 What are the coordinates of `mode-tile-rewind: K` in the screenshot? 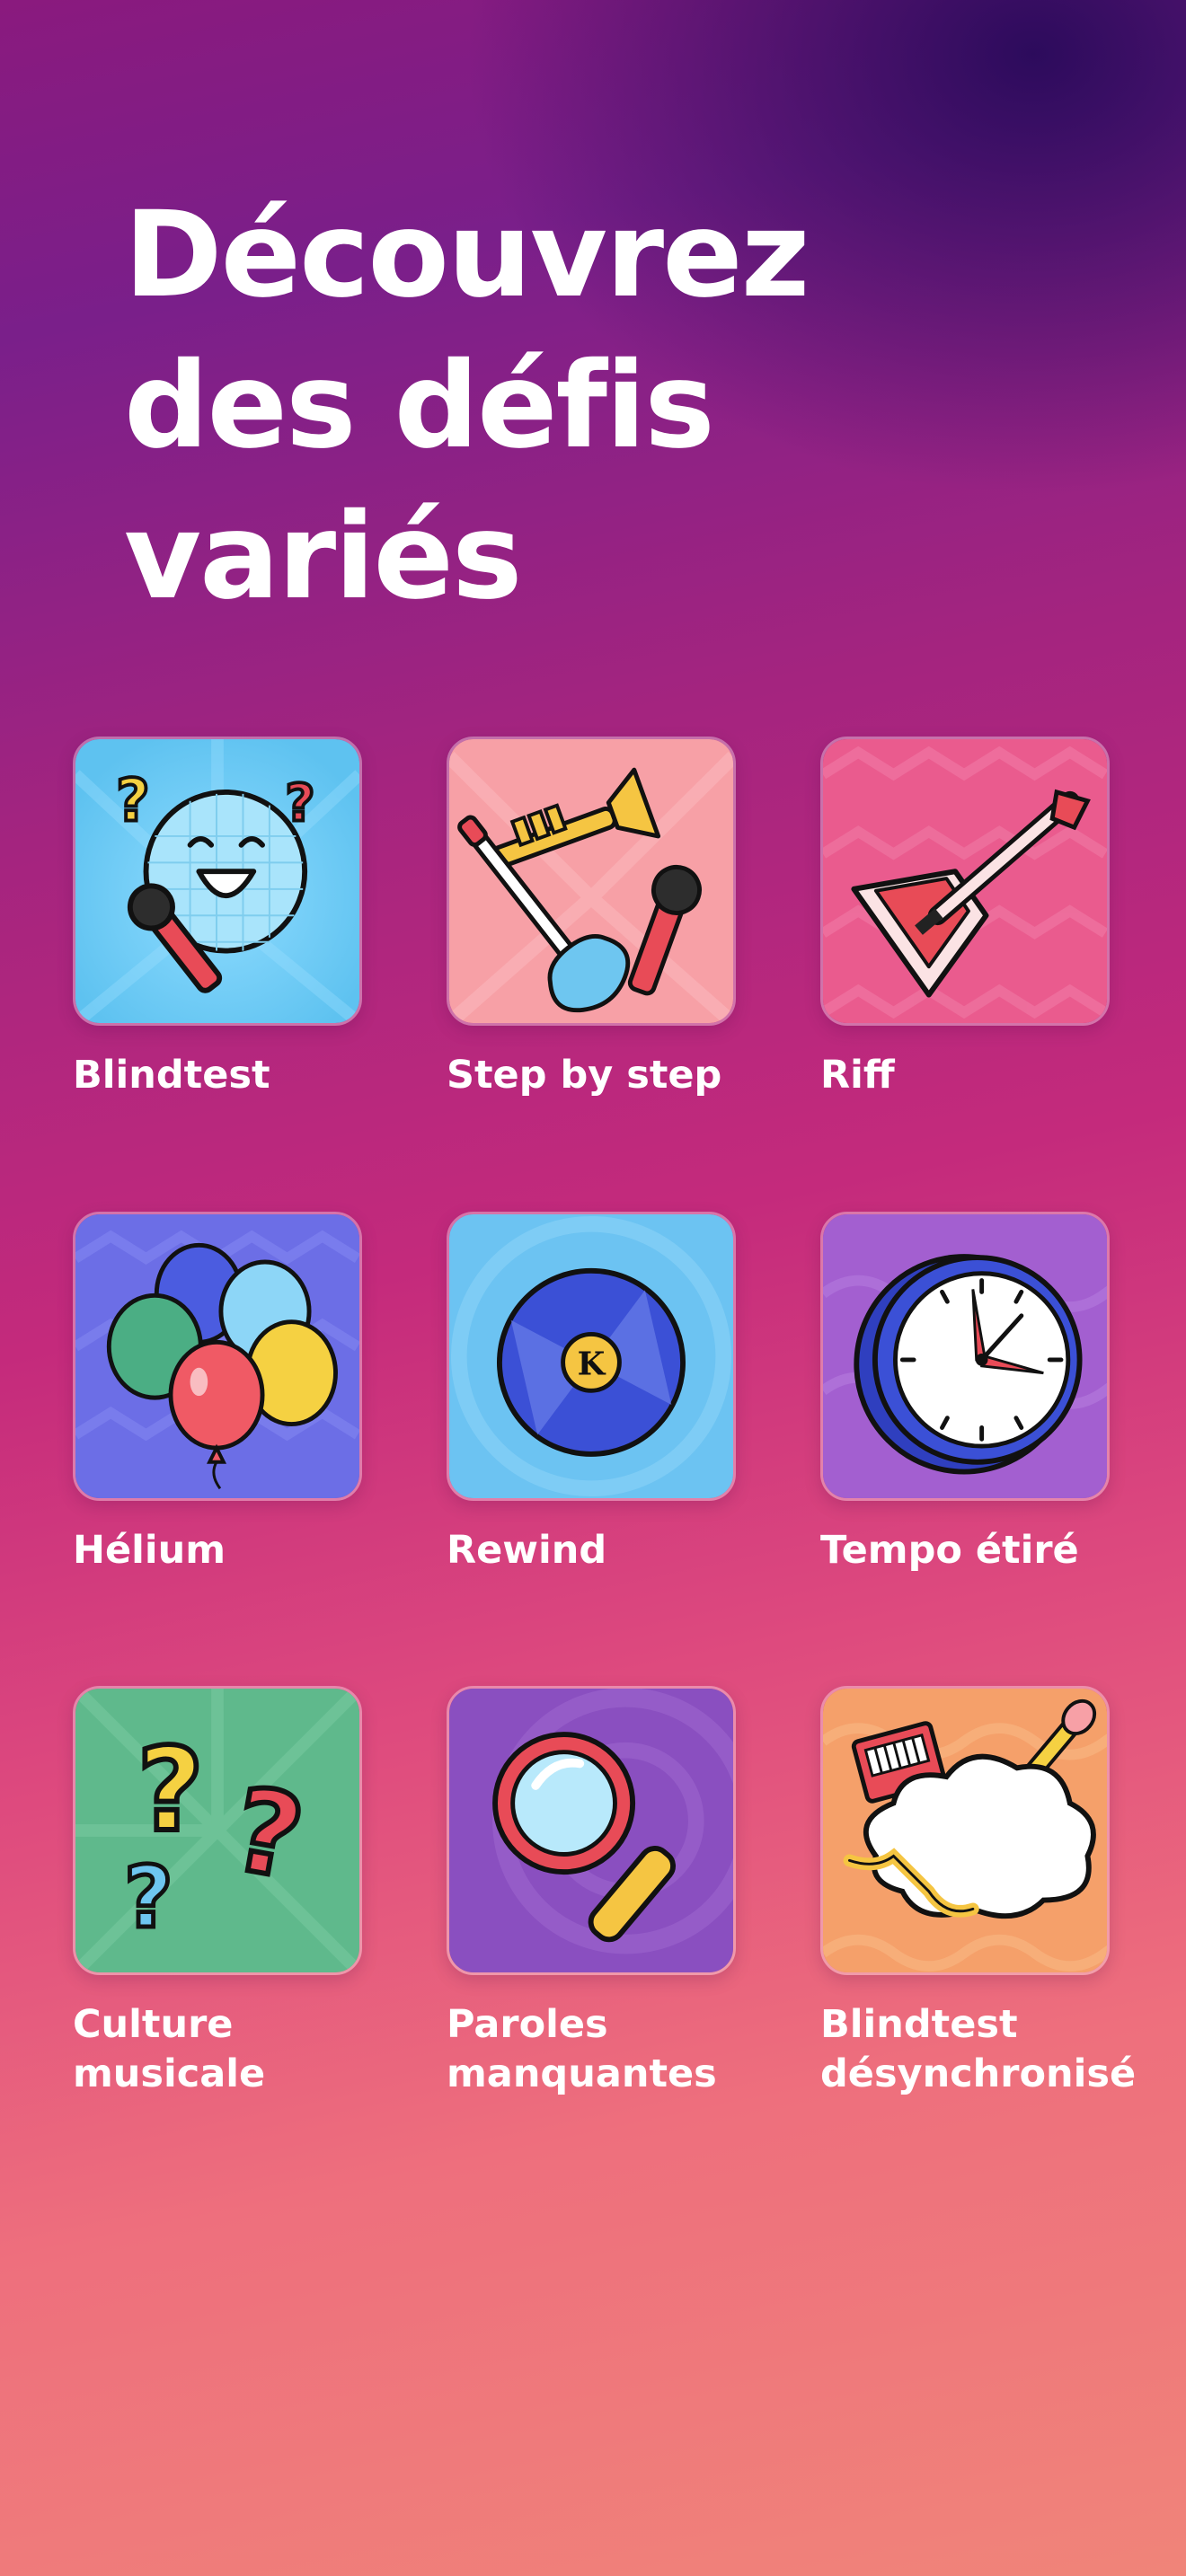 It's located at (591, 1356).